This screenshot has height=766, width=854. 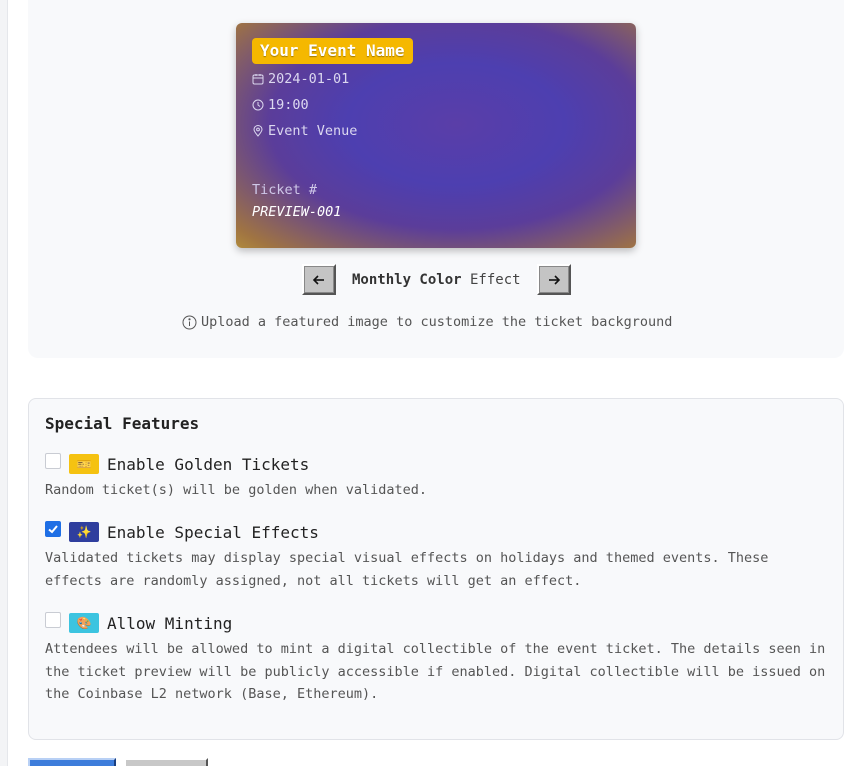 I want to click on left-border, so click(x=4, y=383).